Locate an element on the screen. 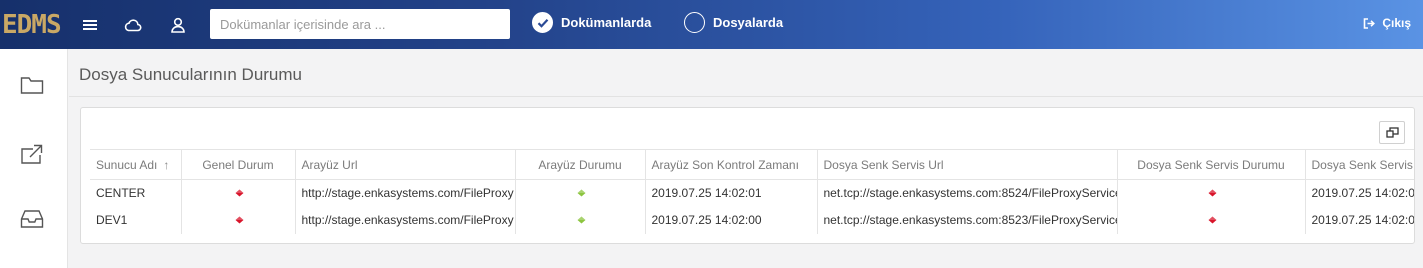  column-chooser-button is located at coordinates (1392, 132).